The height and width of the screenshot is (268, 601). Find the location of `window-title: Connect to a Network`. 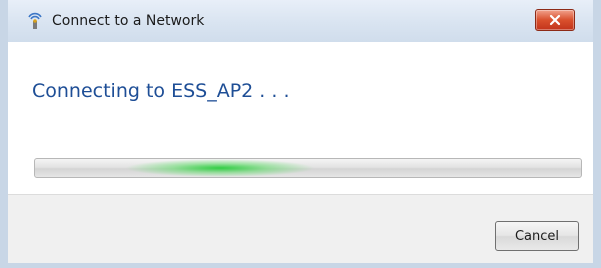

window-title: Connect to a Network is located at coordinates (128, 21).